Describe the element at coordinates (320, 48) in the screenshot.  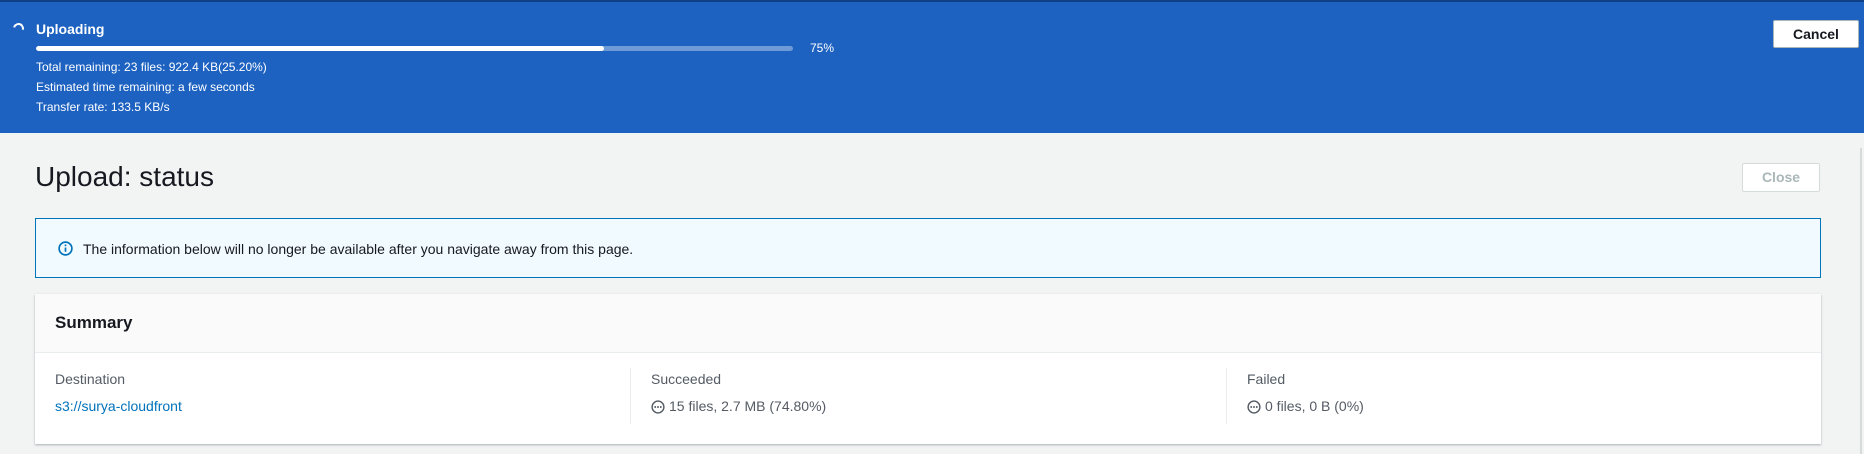
I see `upload-progress-fill` at that location.